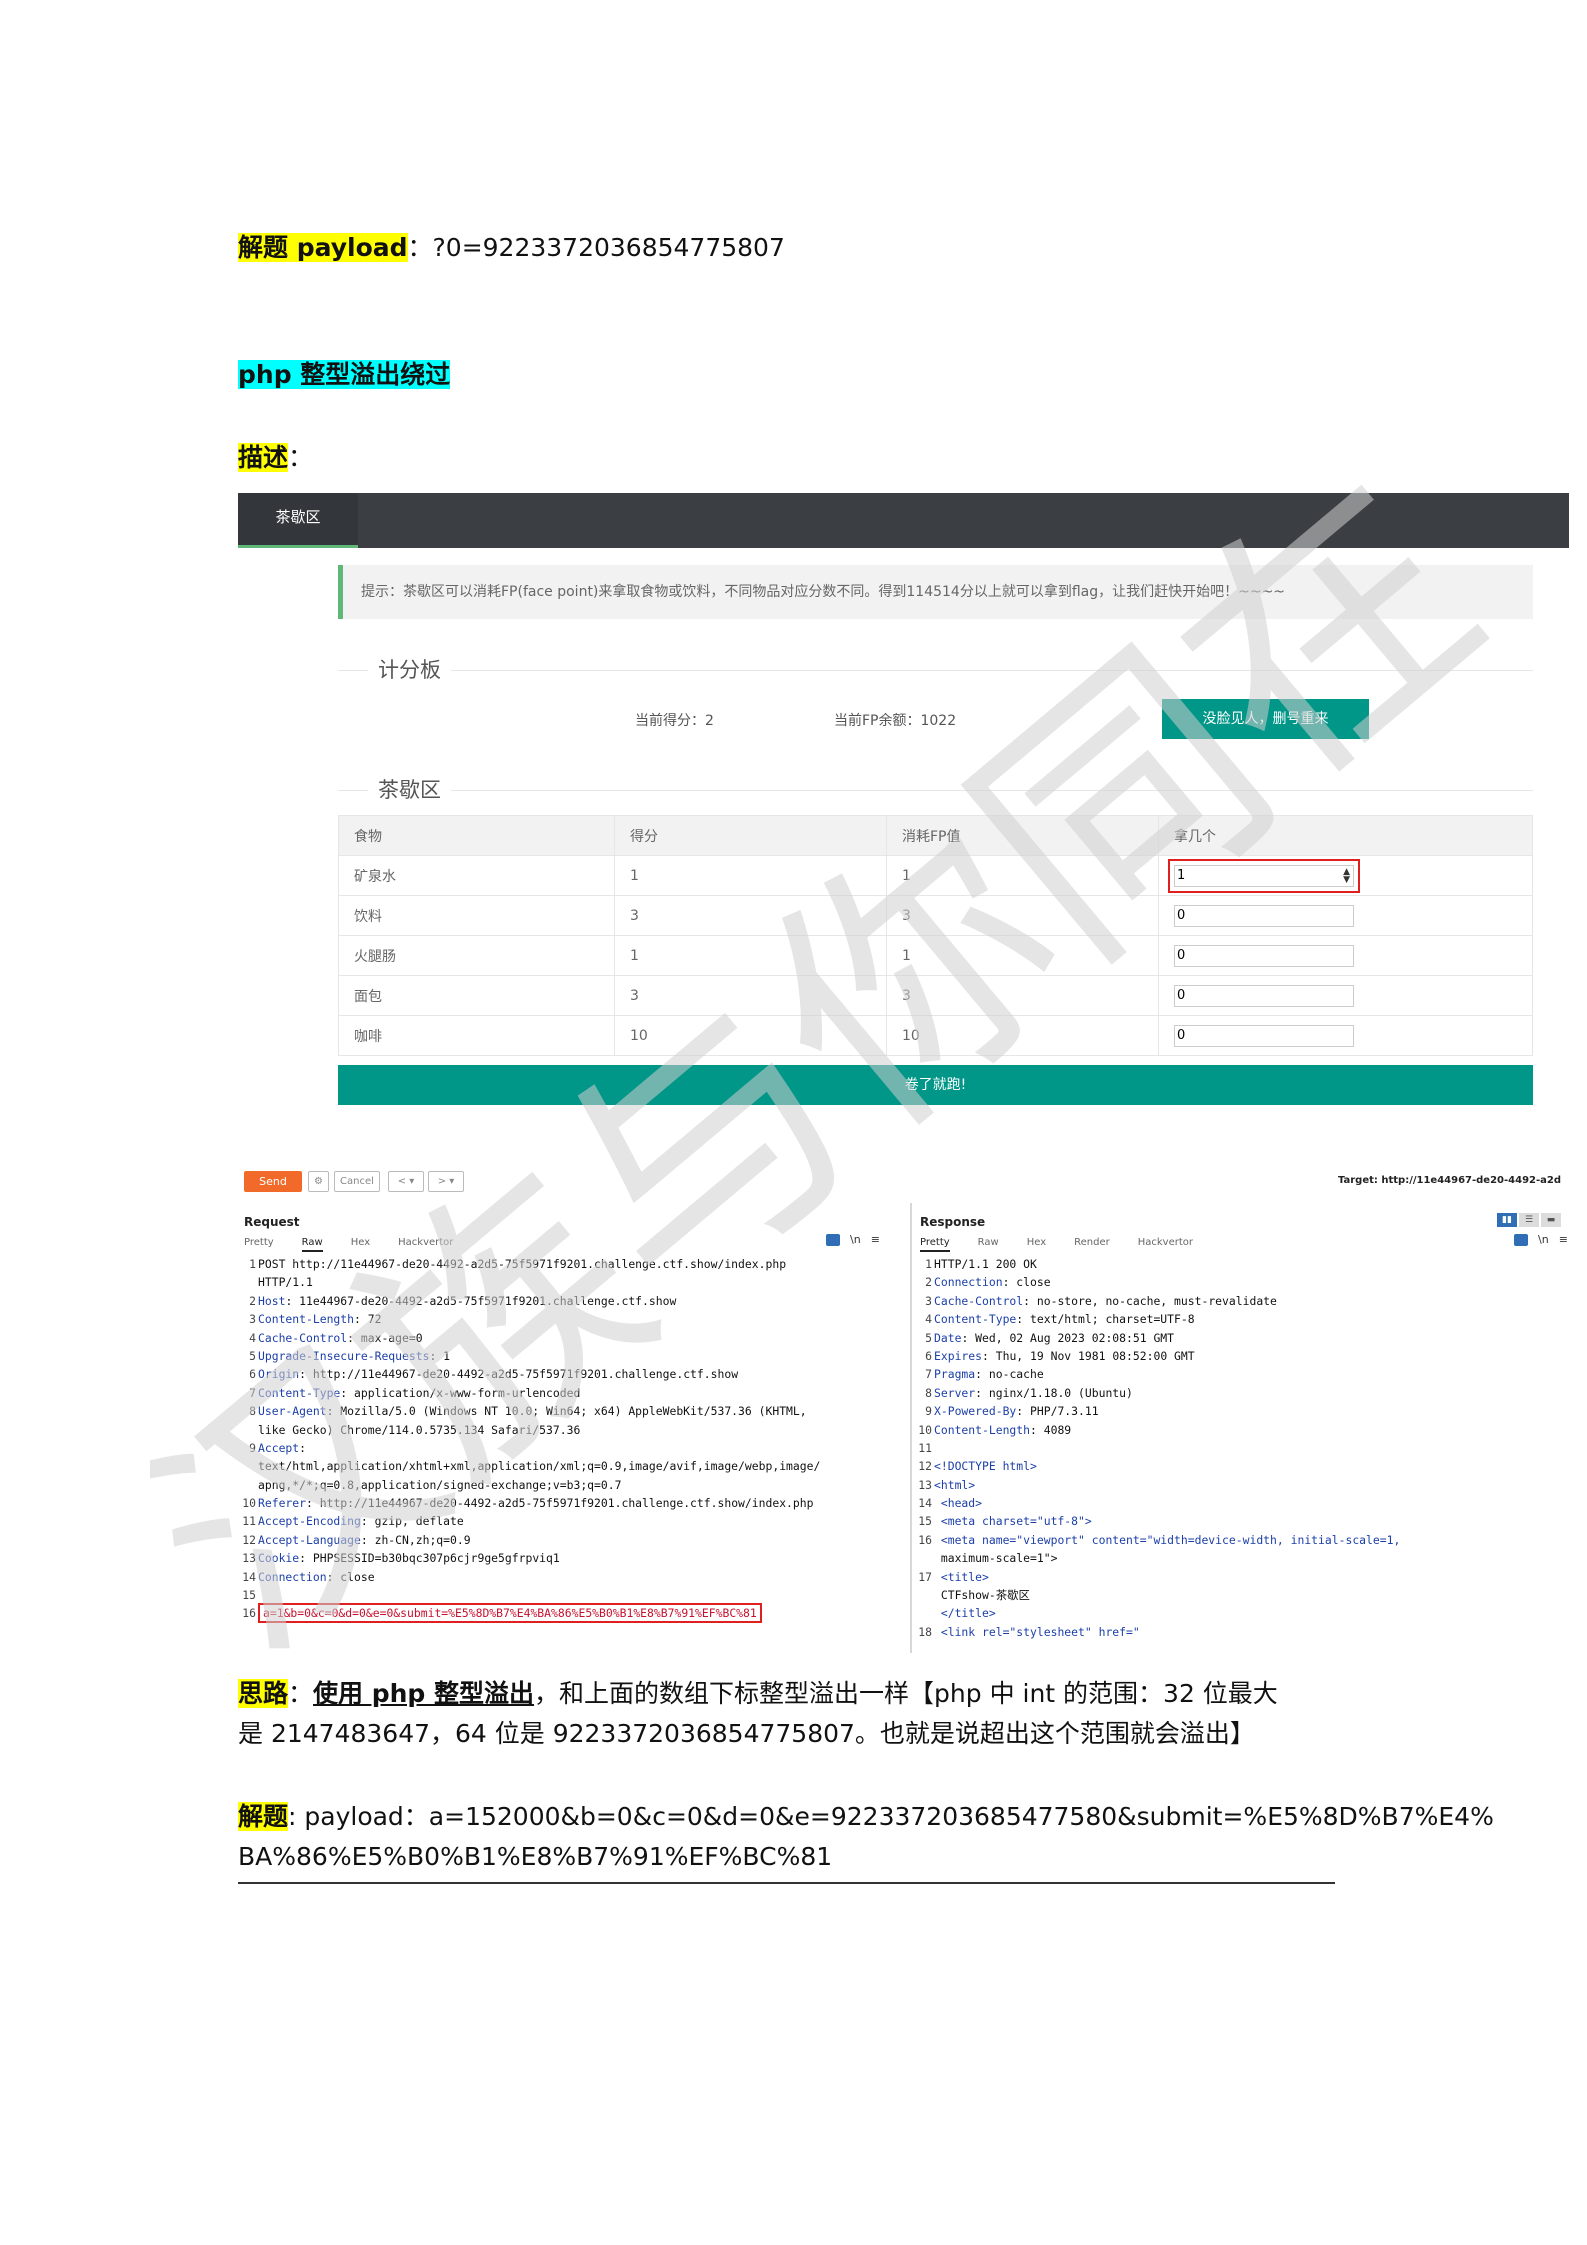 The image size is (1587, 2245). I want to click on cell-score: 10, so click(750, 1035).